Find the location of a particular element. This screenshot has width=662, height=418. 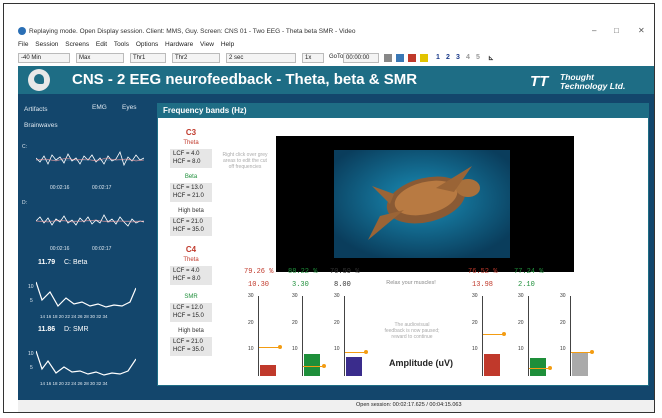

maximize-button: □ is located at coordinates (616, 30).